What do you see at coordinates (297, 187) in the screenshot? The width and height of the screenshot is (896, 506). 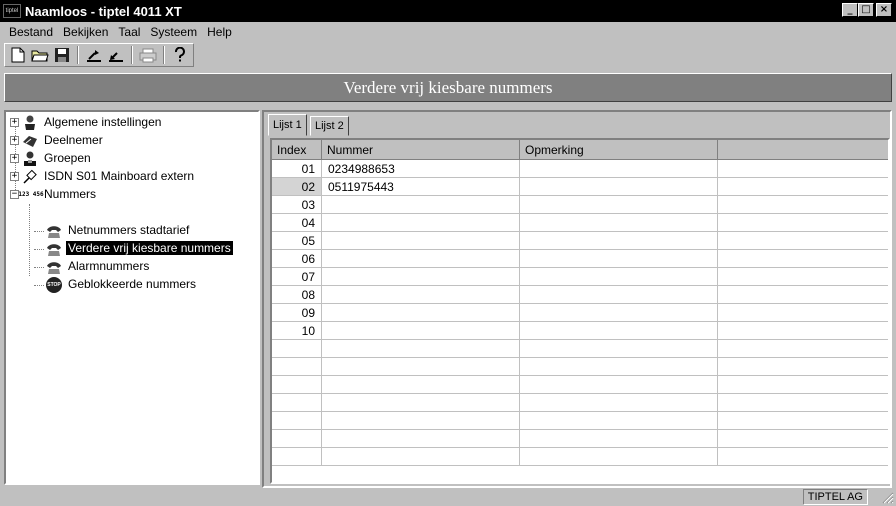 I see `cell-index: 02` at bounding box center [297, 187].